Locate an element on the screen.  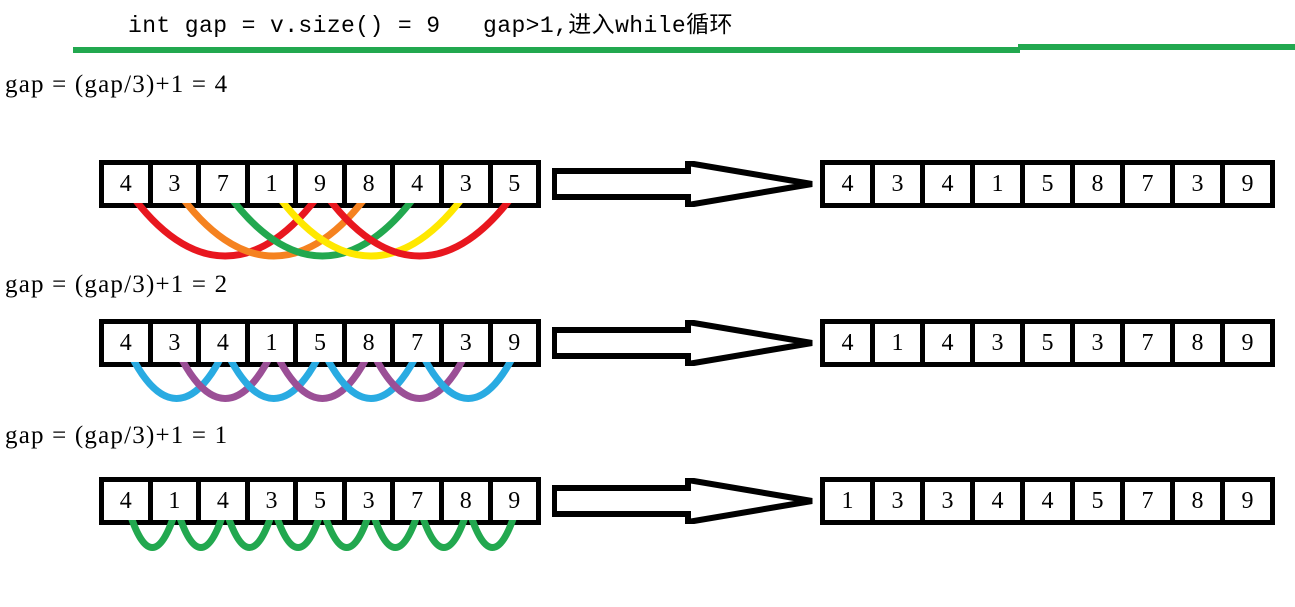
header-code-text: int gap = v.size() = 9 gap>1,进入while循环 is located at coordinates (430, 26).